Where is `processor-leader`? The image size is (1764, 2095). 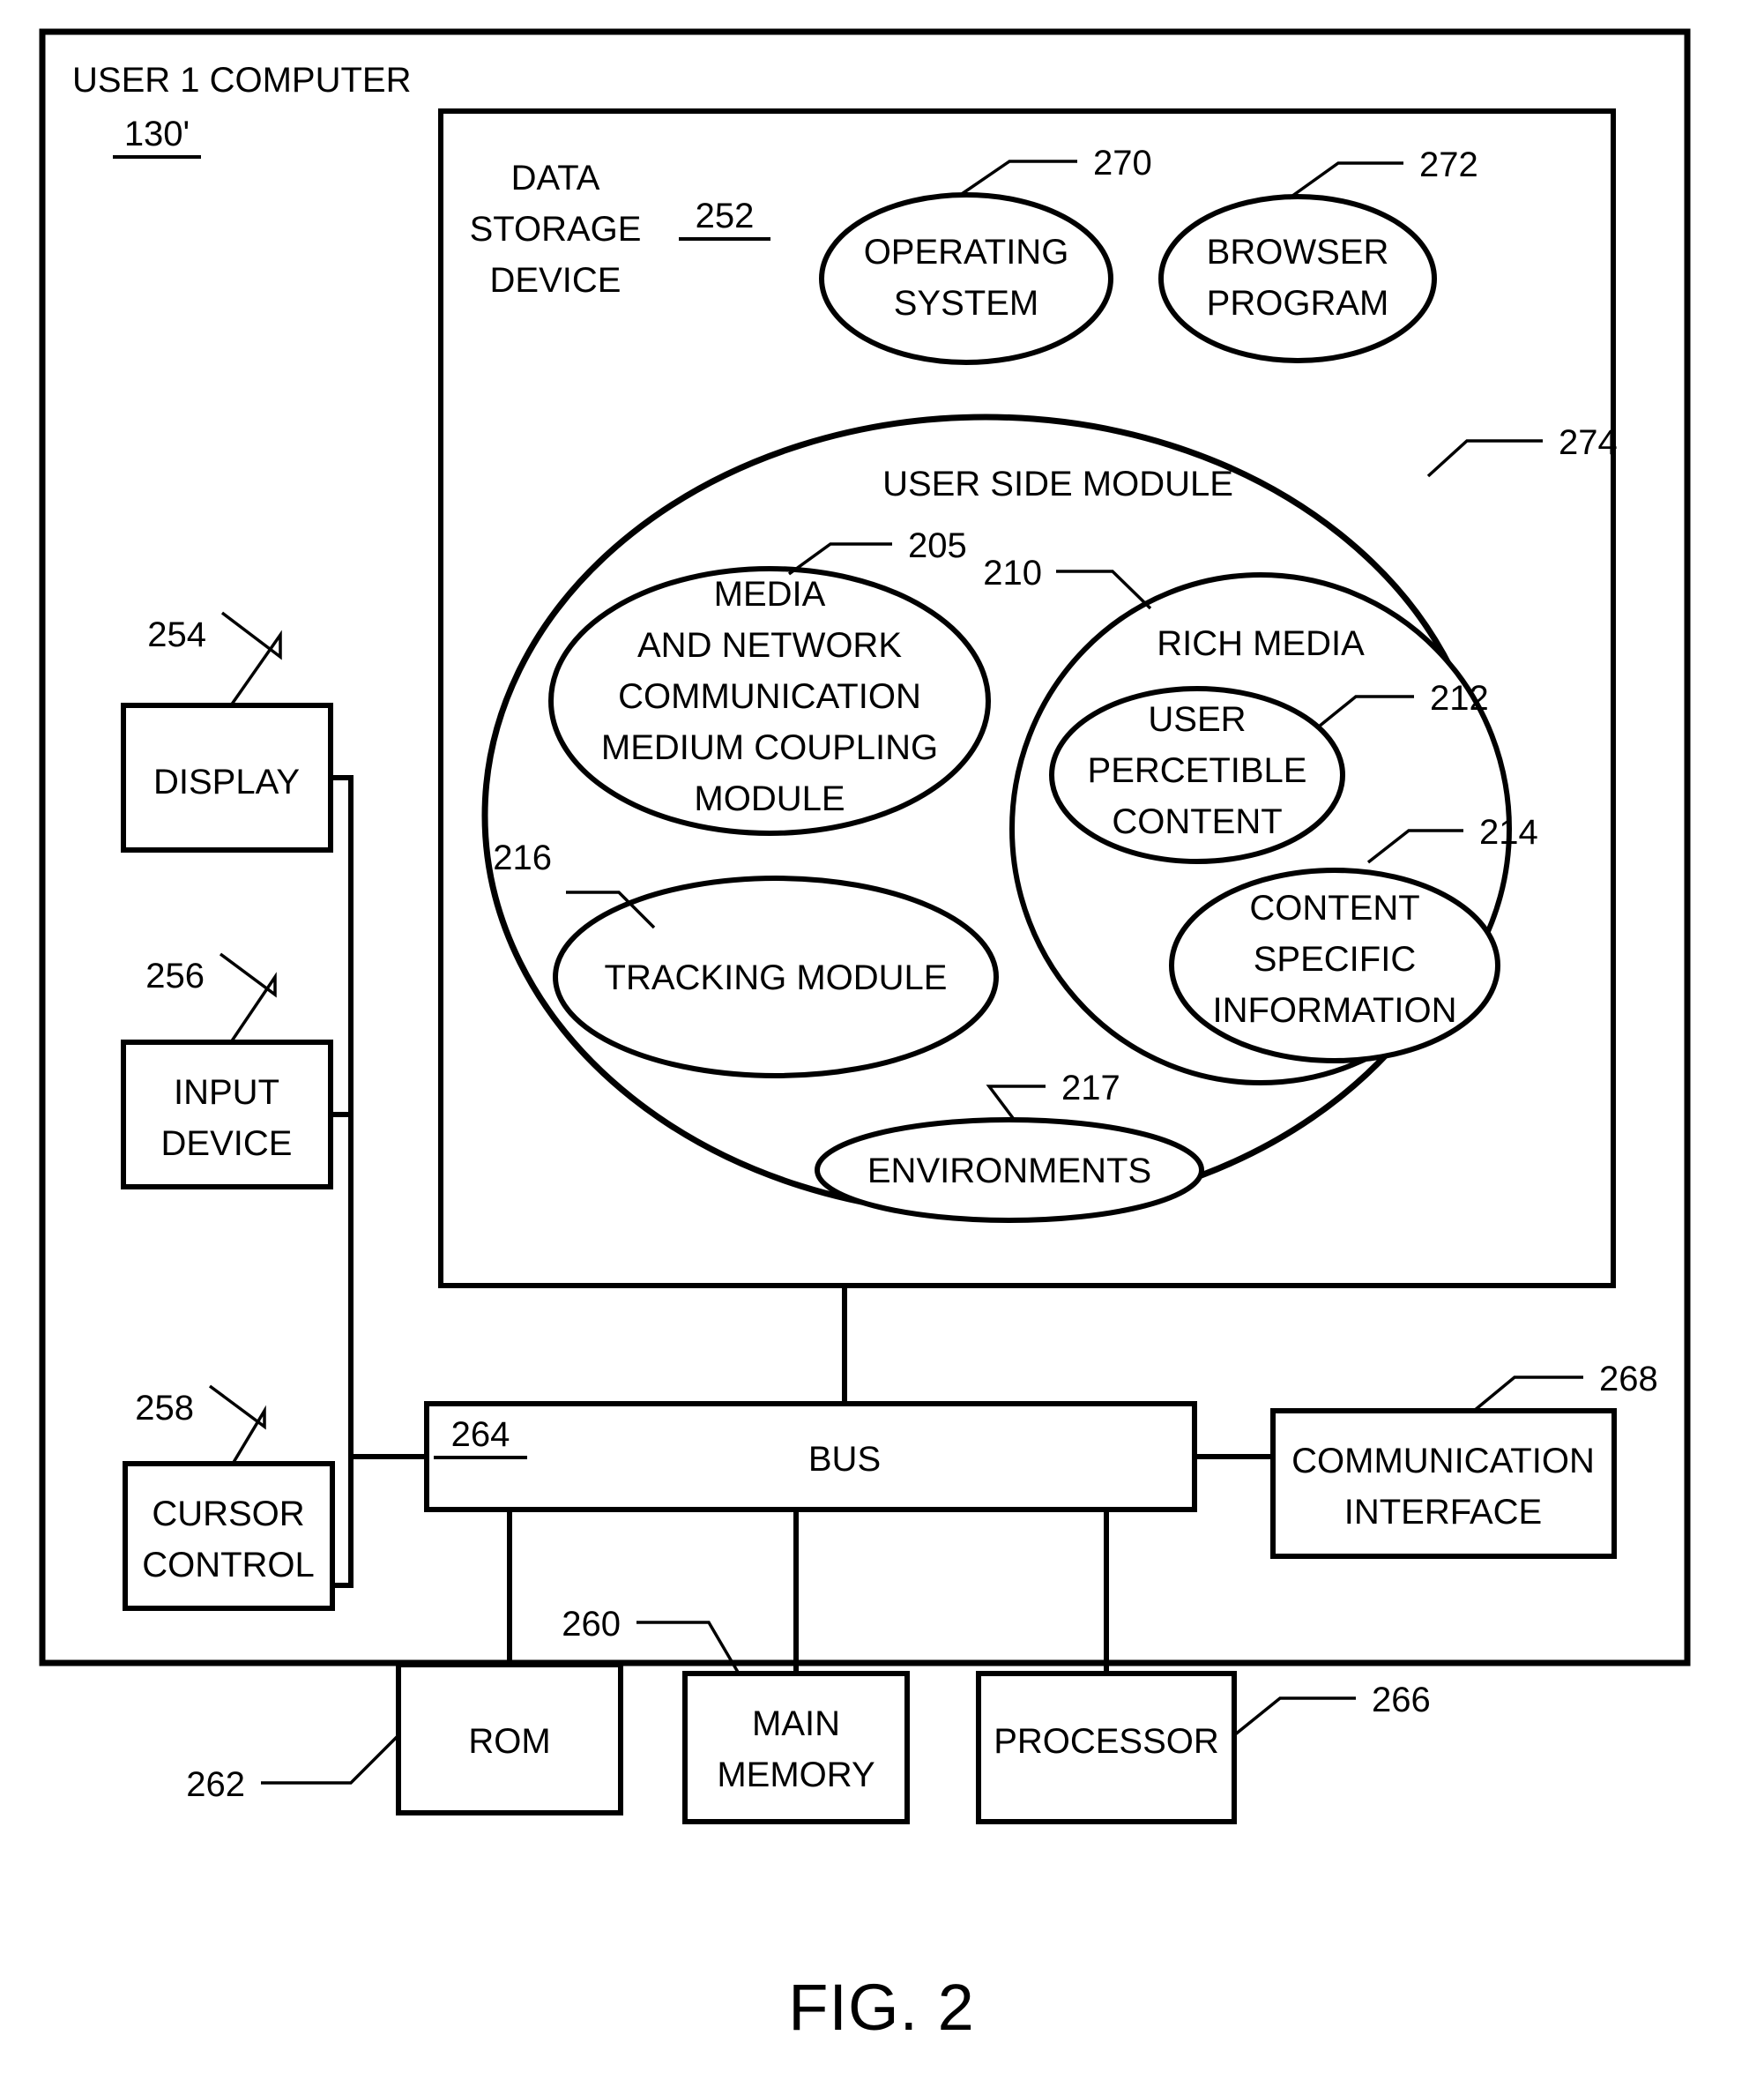
processor-leader is located at coordinates (1294, 1717).